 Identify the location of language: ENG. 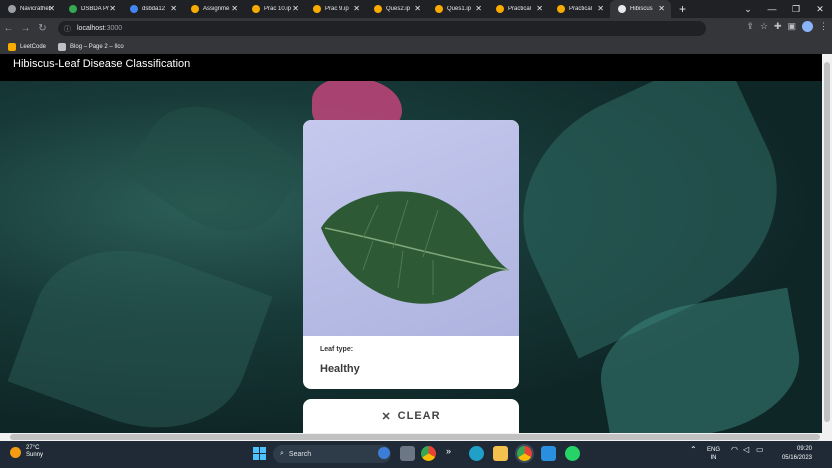
(714, 450).